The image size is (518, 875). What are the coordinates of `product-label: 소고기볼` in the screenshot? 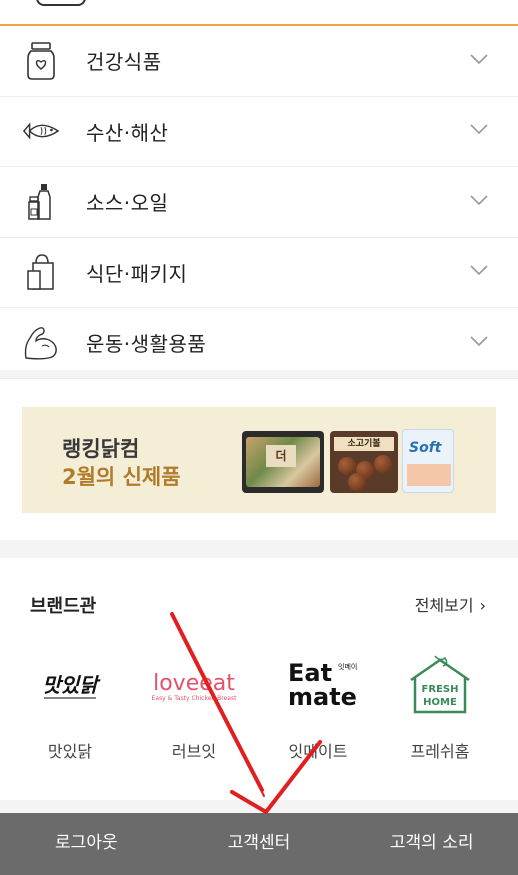 It's located at (364, 444).